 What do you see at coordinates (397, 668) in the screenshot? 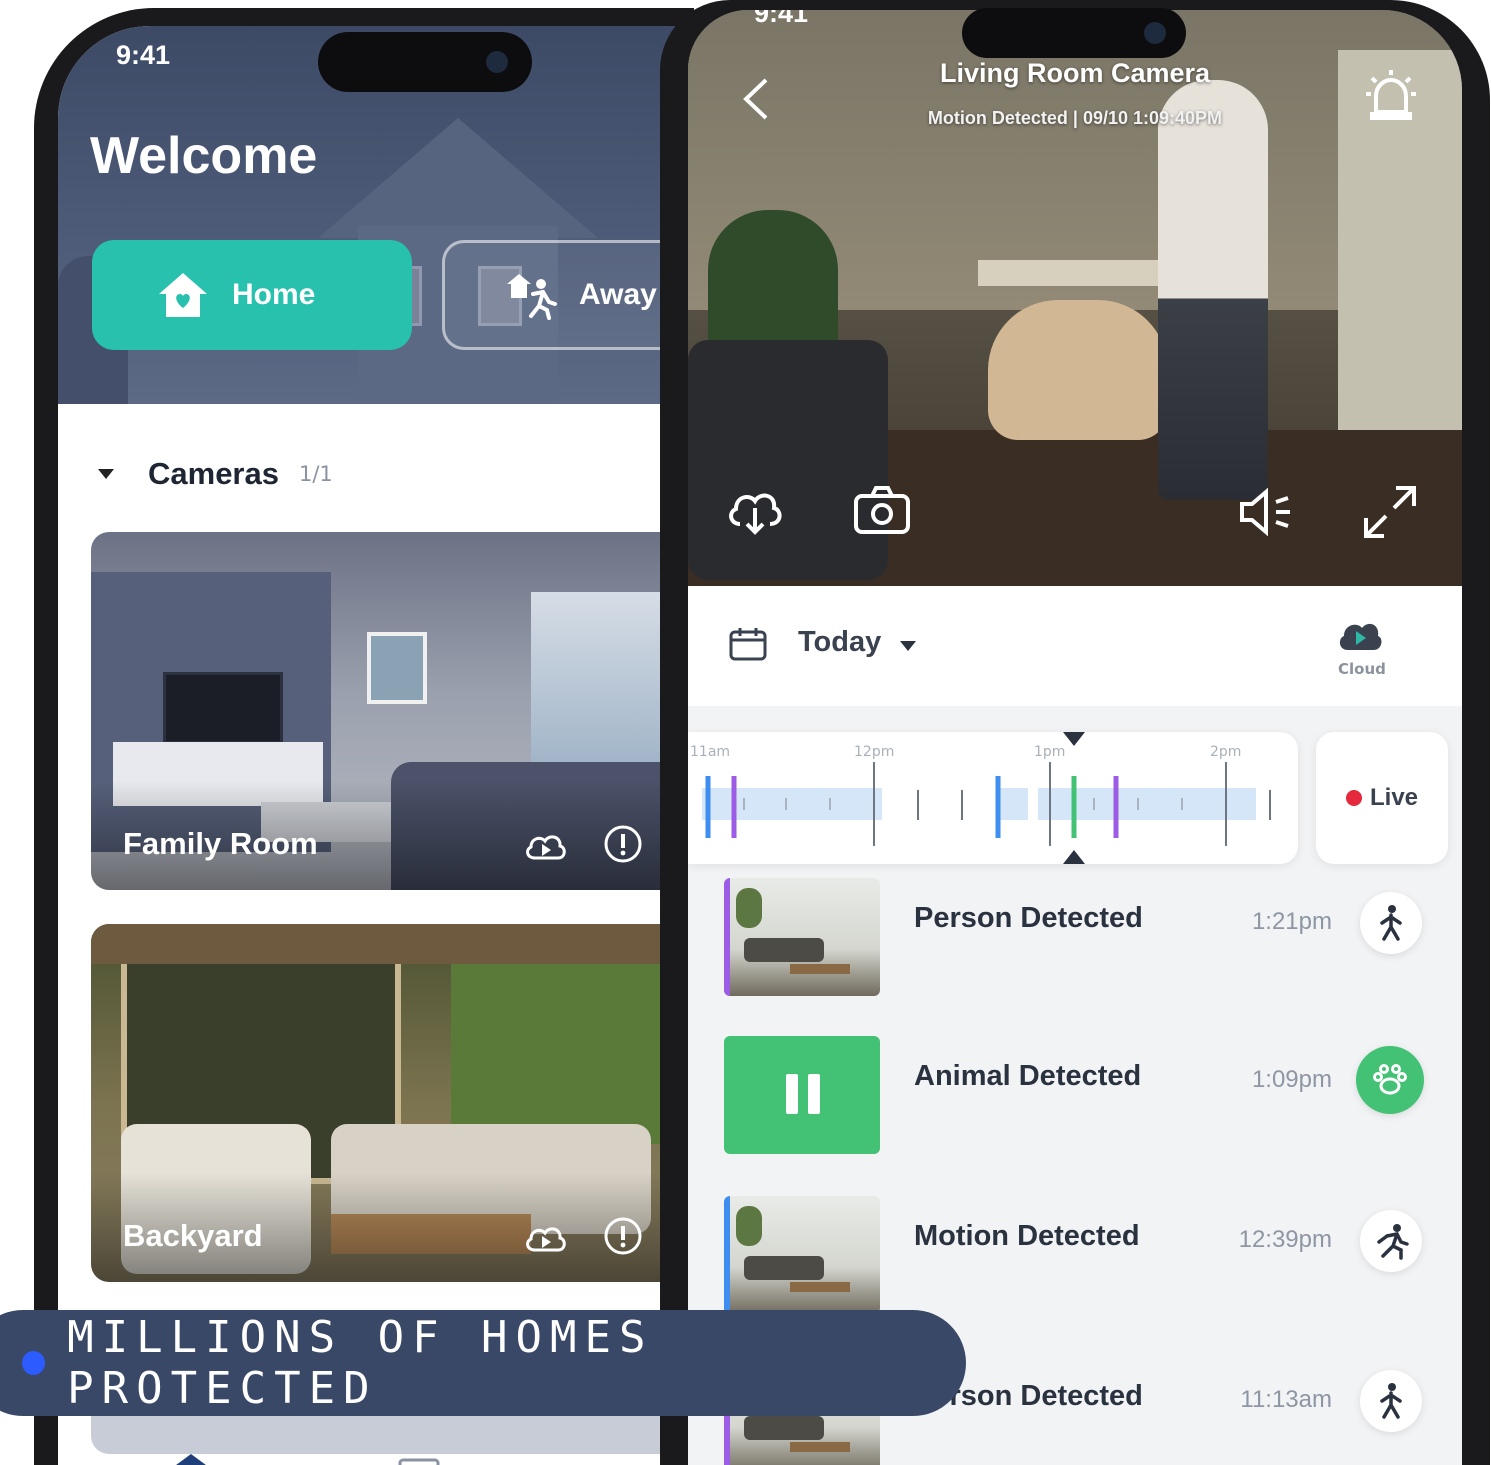
I see `scene-artwork` at bounding box center [397, 668].